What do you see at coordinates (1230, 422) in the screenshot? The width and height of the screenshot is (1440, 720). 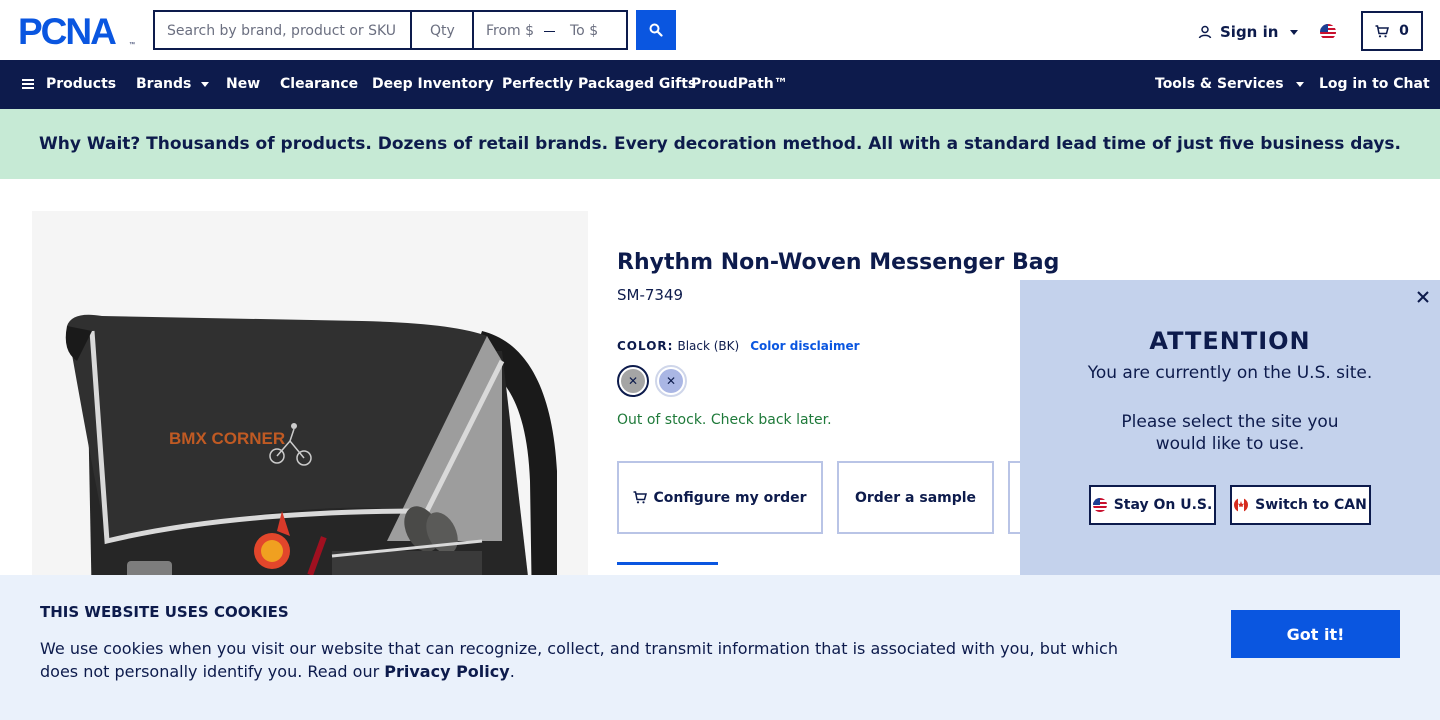 I see `attention-line-2: Please select the site you` at bounding box center [1230, 422].